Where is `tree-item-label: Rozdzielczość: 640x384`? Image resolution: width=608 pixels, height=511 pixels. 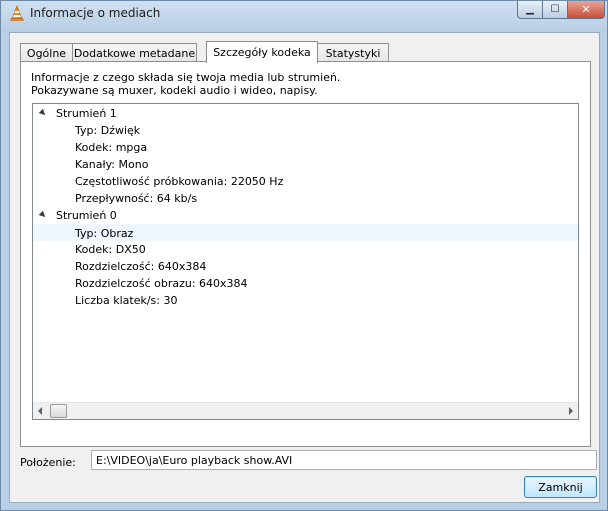 tree-item-label: Rozdzielczość: 640x384 is located at coordinates (141, 266).